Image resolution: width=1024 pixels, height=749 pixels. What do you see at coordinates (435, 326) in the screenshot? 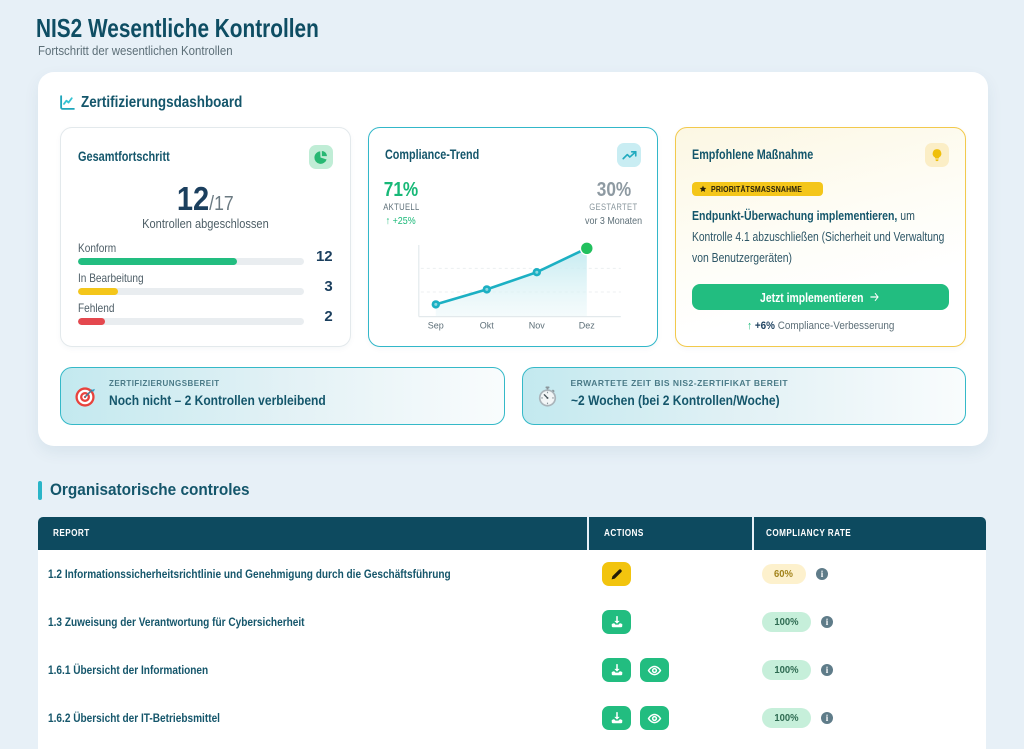
I see `svg-text: Sep` at bounding box center [435, 326].